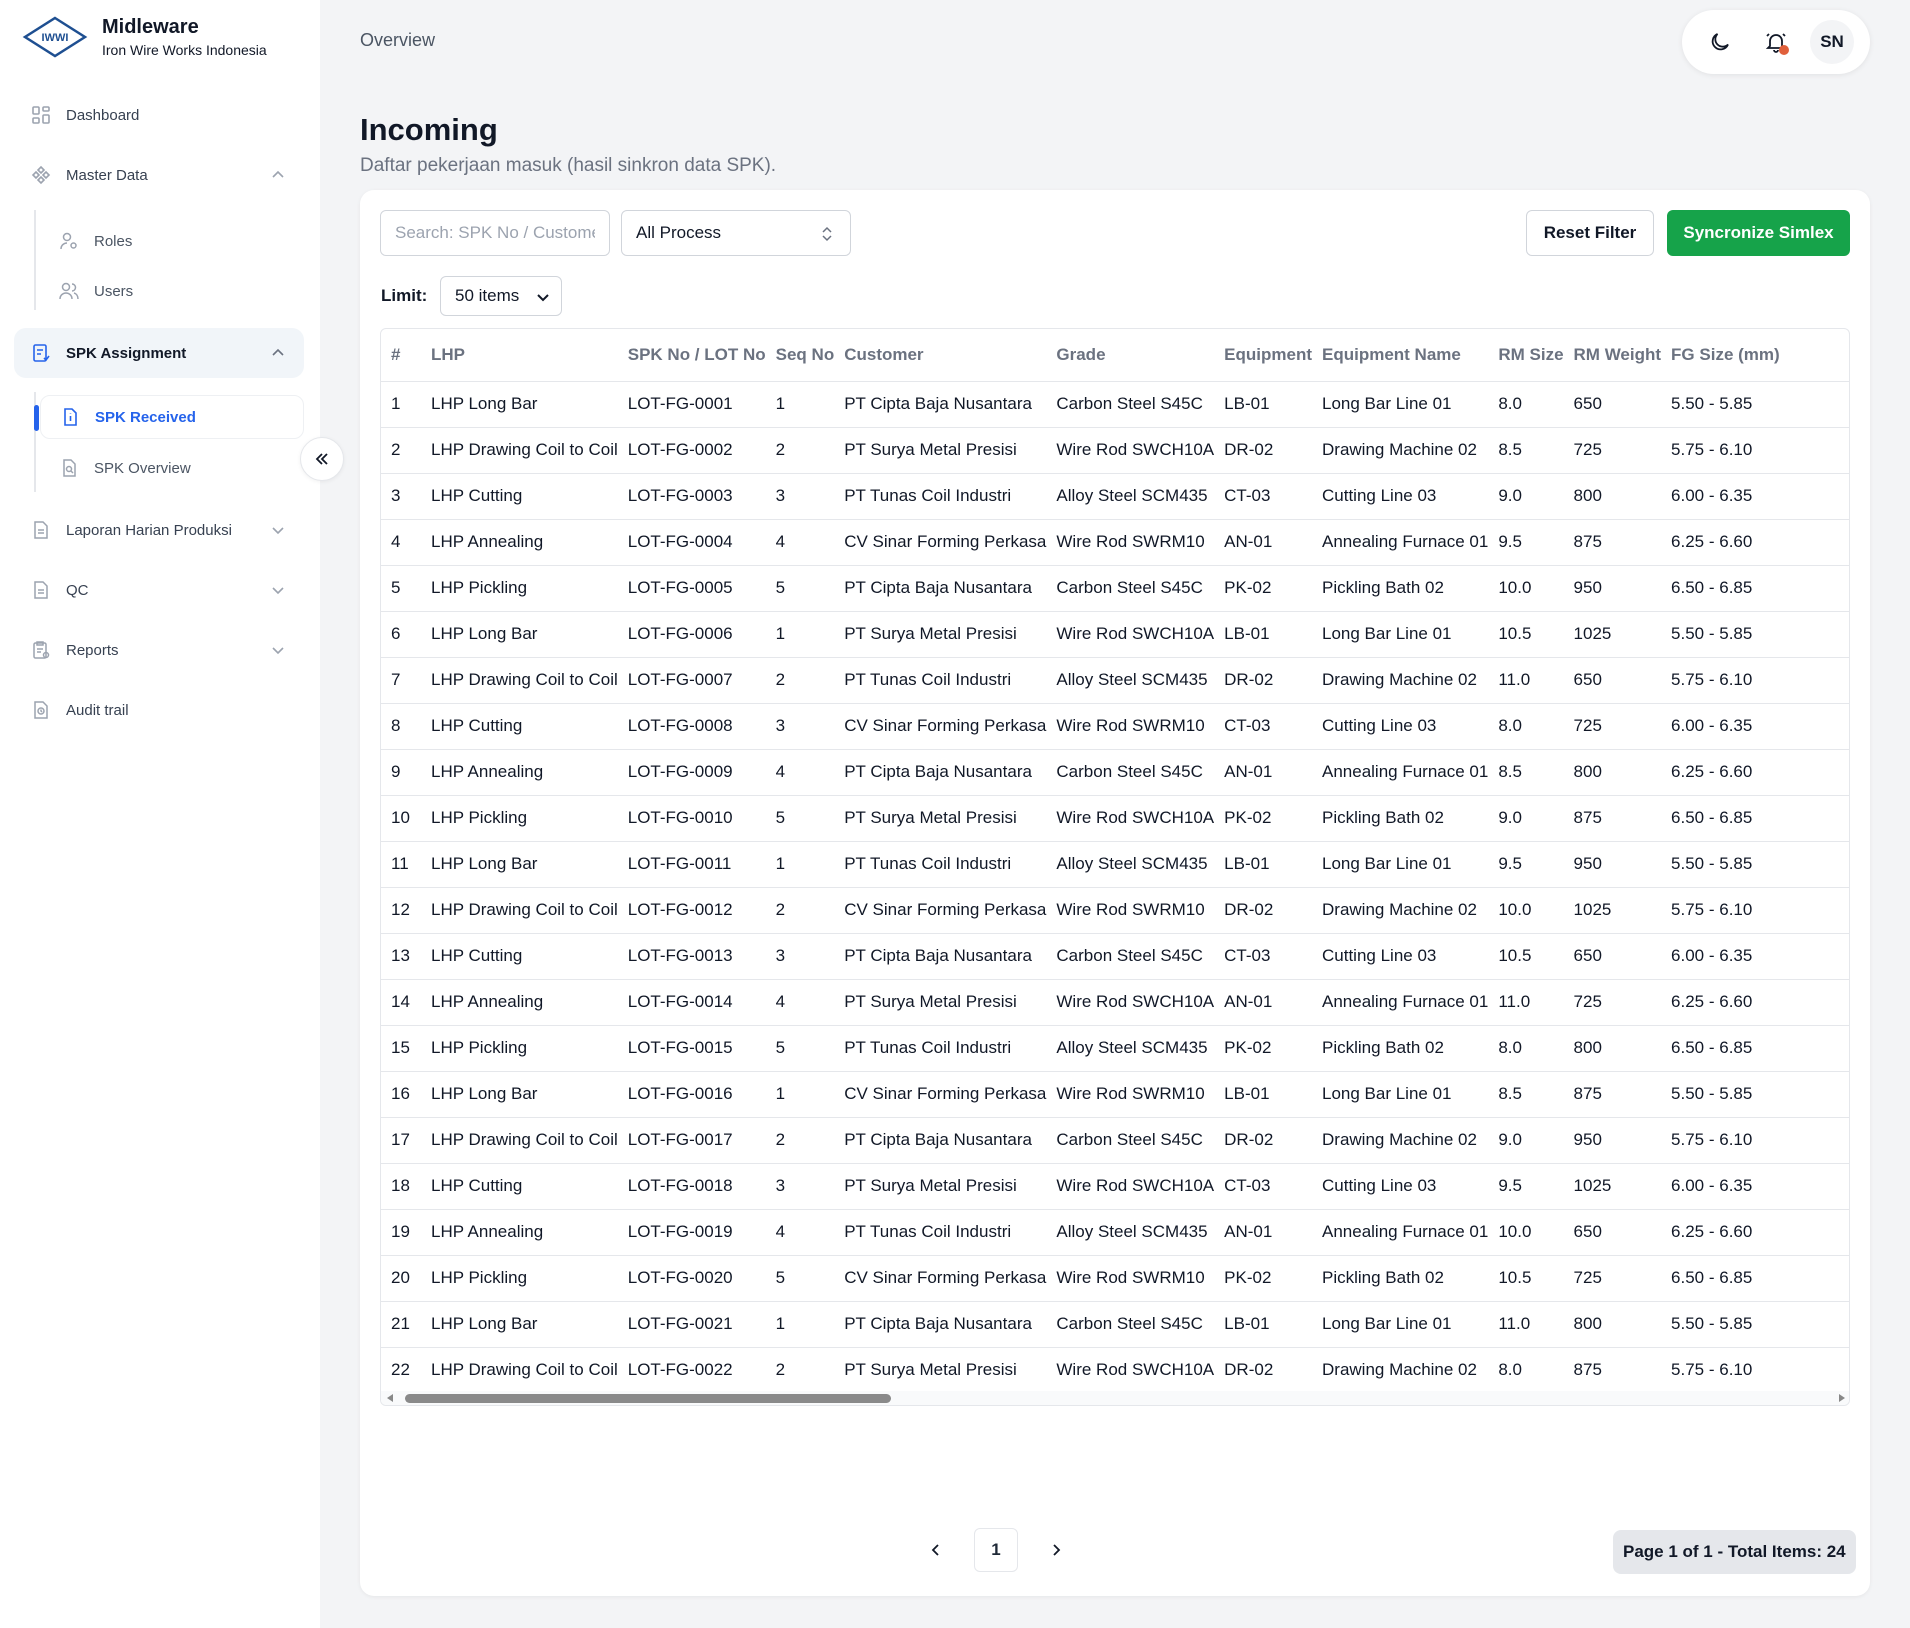  What do you see at coordinates (1776, 42) in the screenshot?
I see `notifications-button` at bounding box center [1776, 42].